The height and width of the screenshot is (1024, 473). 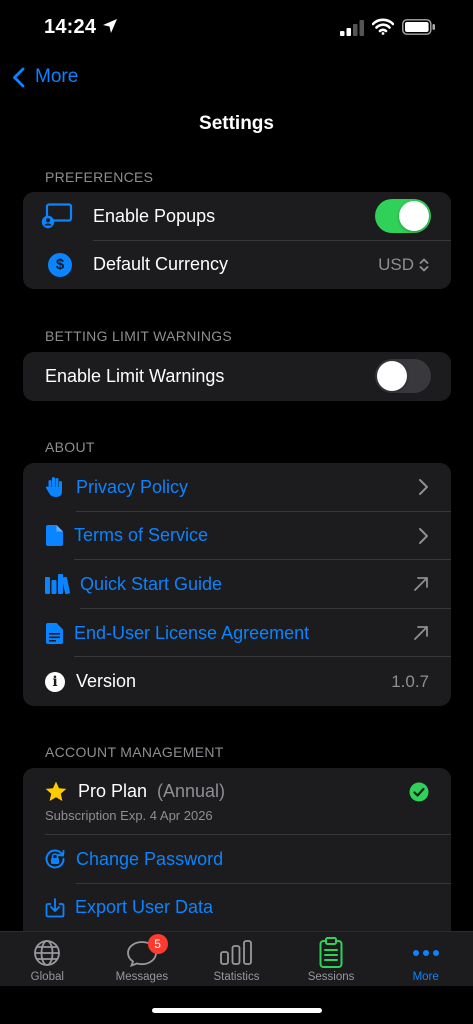 I want to click on preferences-group: Enable Popups $ Default Currency USD, so click(x=237, y=241).